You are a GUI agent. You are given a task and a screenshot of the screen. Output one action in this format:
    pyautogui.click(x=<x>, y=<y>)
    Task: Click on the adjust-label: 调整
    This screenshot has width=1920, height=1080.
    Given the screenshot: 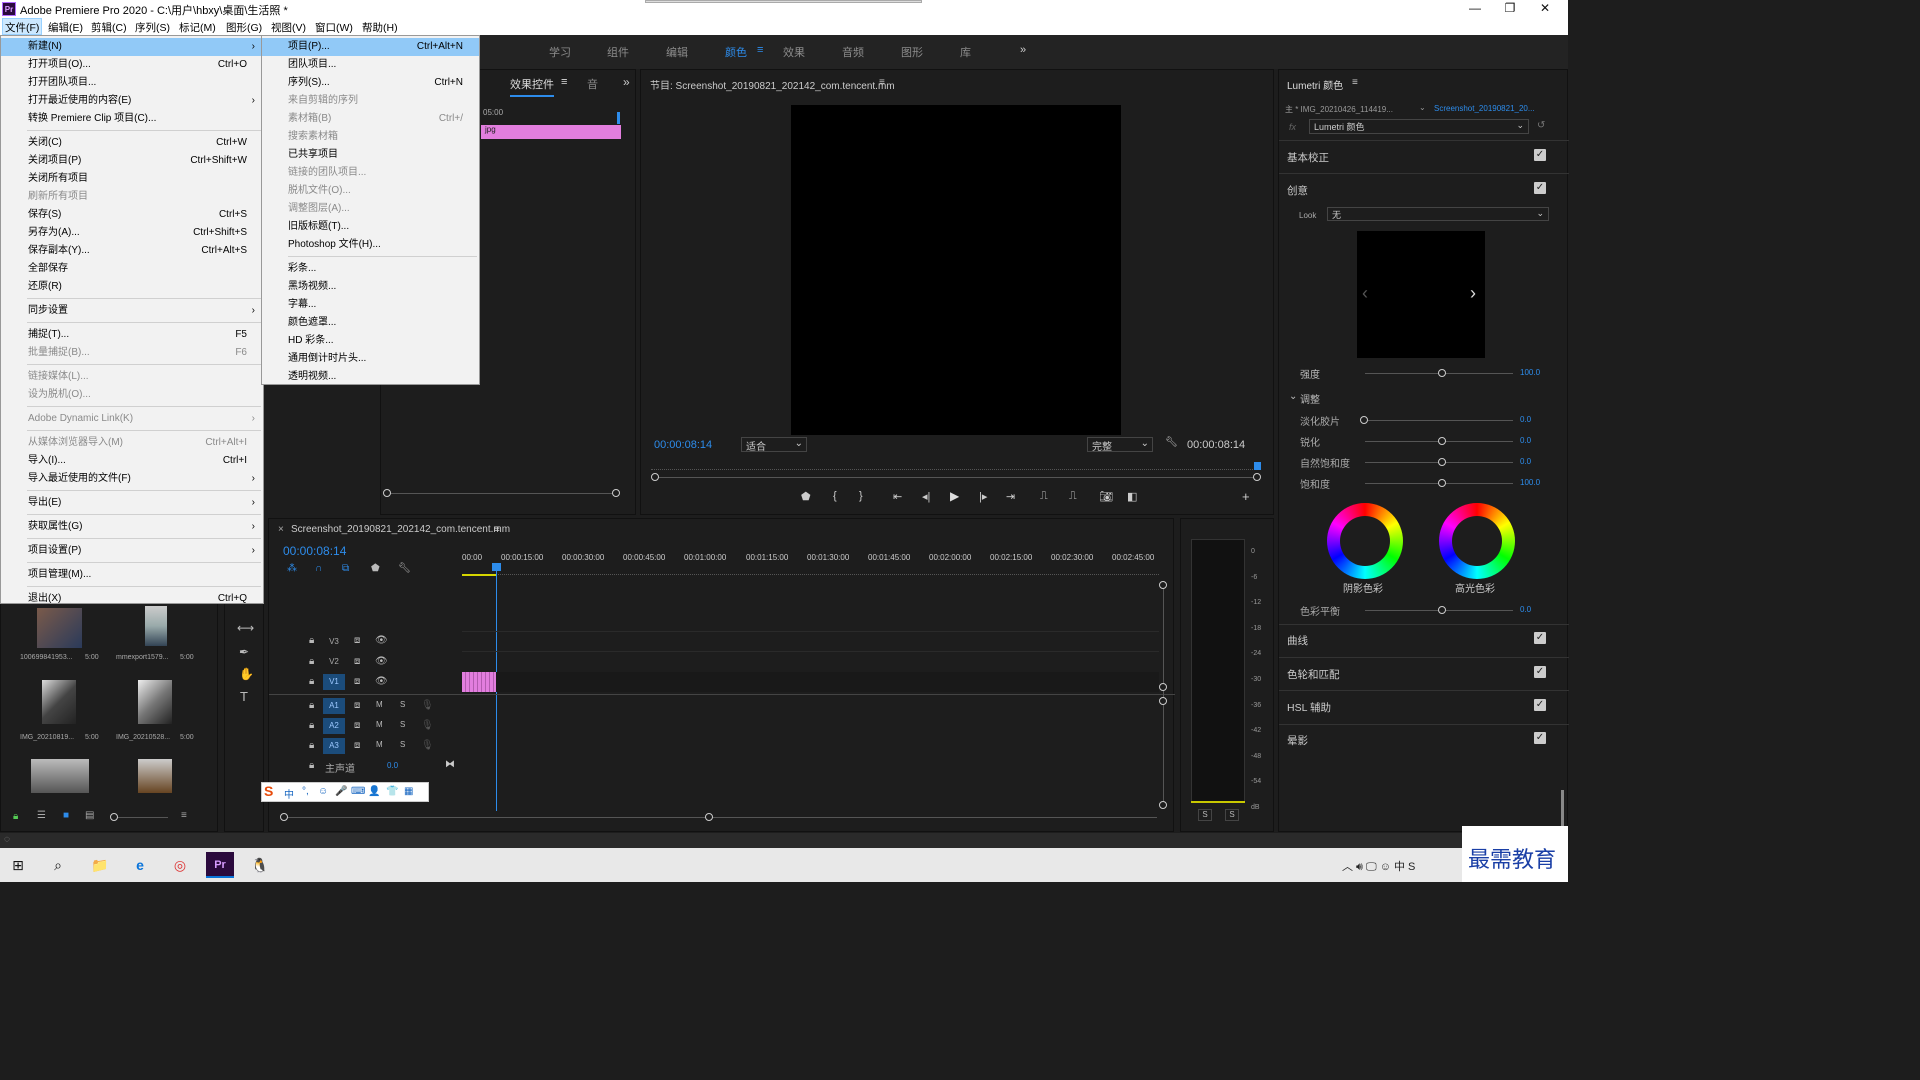 What is the action you would take?
    pyautogui.click(x=1310, y=398)
    